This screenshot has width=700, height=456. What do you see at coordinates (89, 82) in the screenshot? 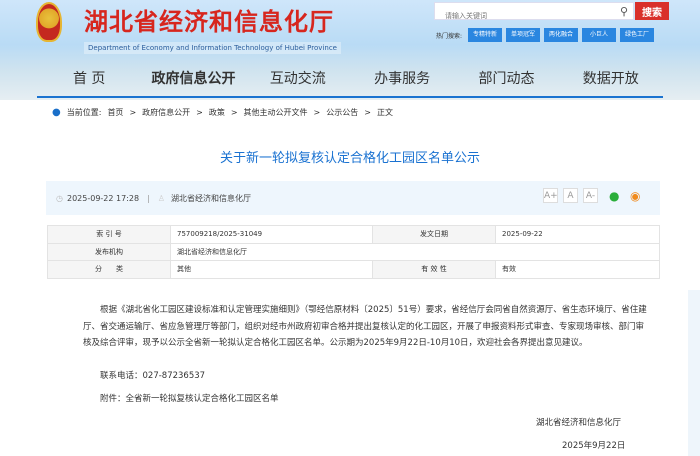
I see `nav-home: 首 页` at bounding box center [89, 82].